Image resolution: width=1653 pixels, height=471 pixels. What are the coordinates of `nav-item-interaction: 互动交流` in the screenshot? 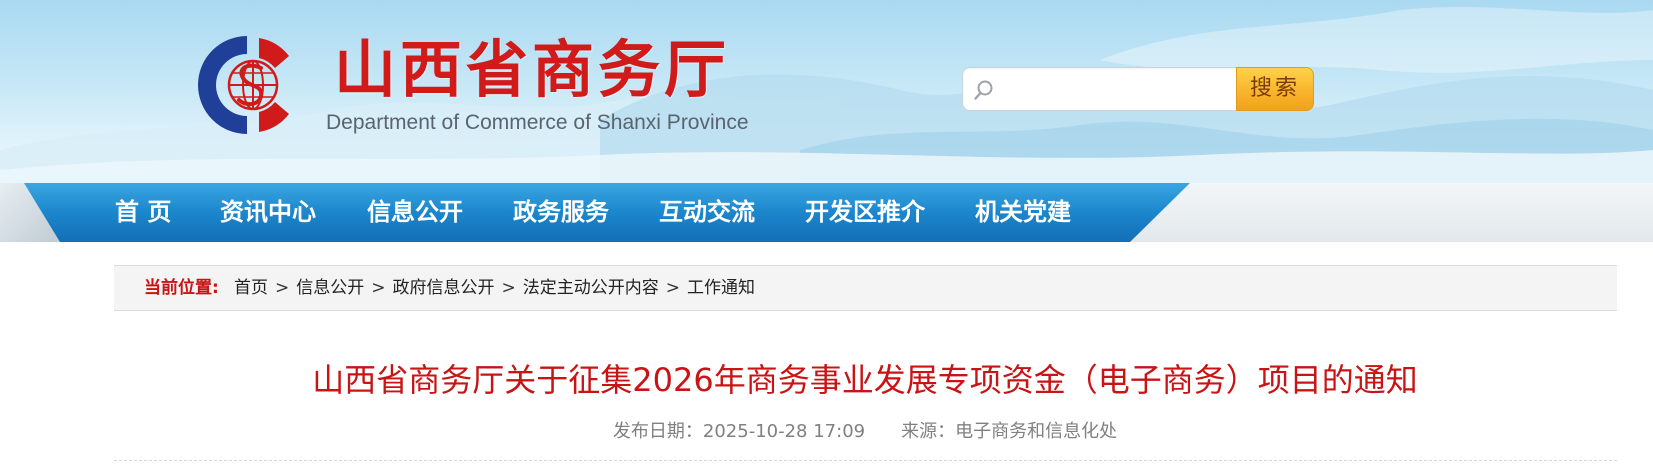 It's located at (707, 212).